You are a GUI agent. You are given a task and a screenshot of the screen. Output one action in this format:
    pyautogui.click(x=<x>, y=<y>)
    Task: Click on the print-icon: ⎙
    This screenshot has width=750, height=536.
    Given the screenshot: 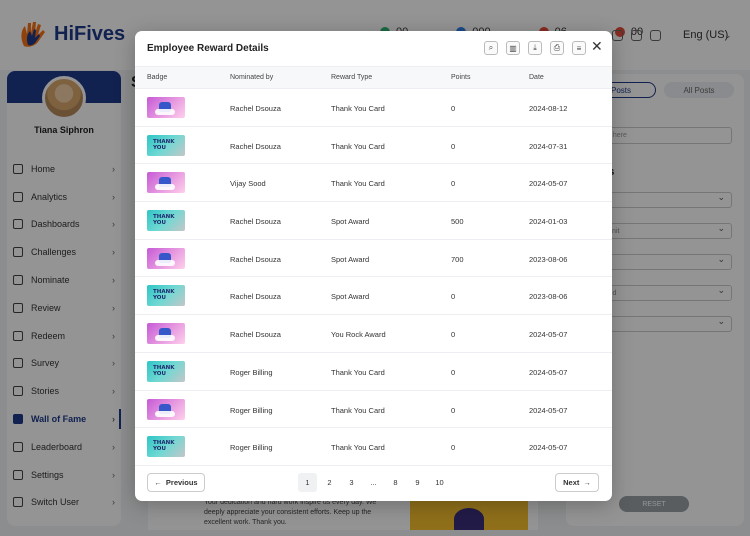 What is the action you would take?
    pyautogui.click(x=557, y=48)
    